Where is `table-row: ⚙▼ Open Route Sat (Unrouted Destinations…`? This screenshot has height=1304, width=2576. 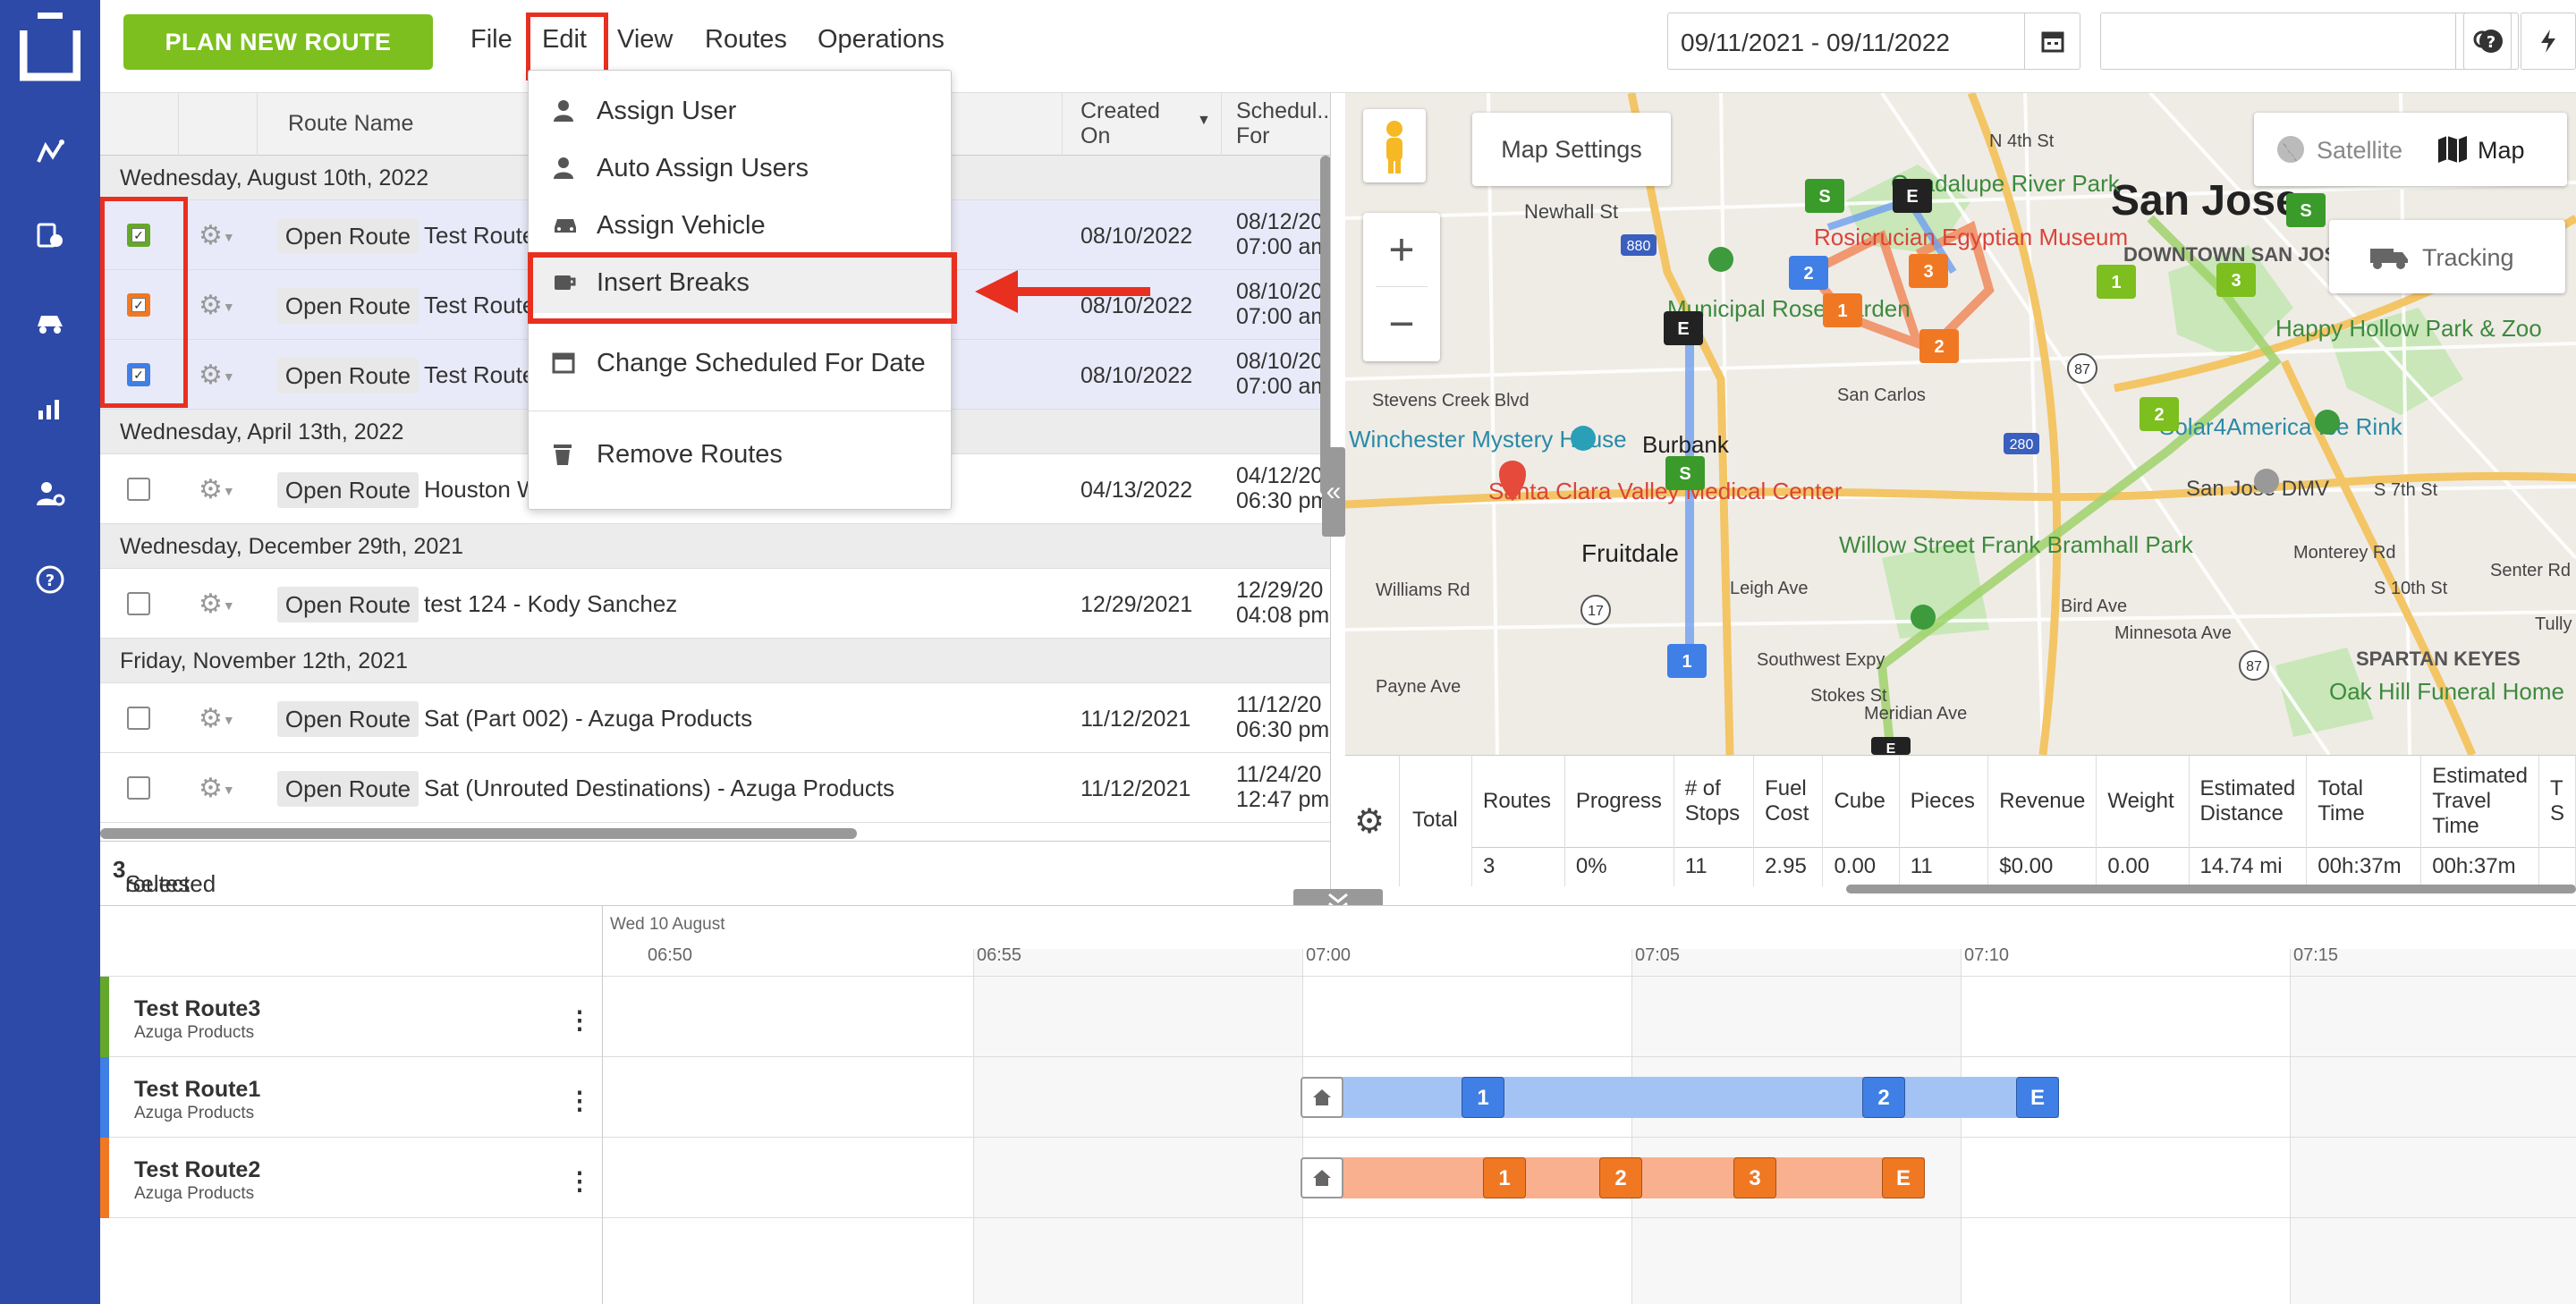
table-row: ⚙▼ Open Route Sat (Unrouted Destinations… is located at coordinates (715, 788).